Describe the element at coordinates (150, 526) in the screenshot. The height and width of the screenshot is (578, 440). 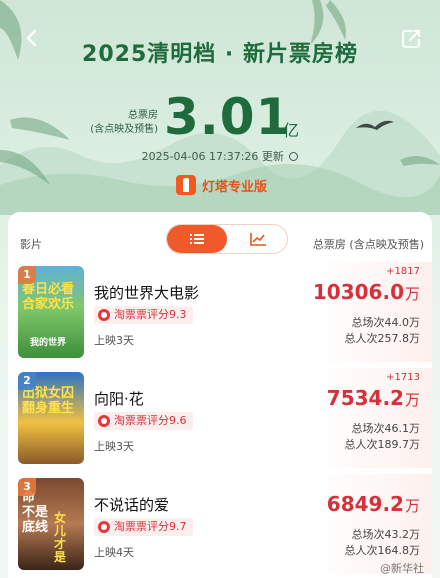
I see `rating-text: 淘票票评分9.7` at that location.